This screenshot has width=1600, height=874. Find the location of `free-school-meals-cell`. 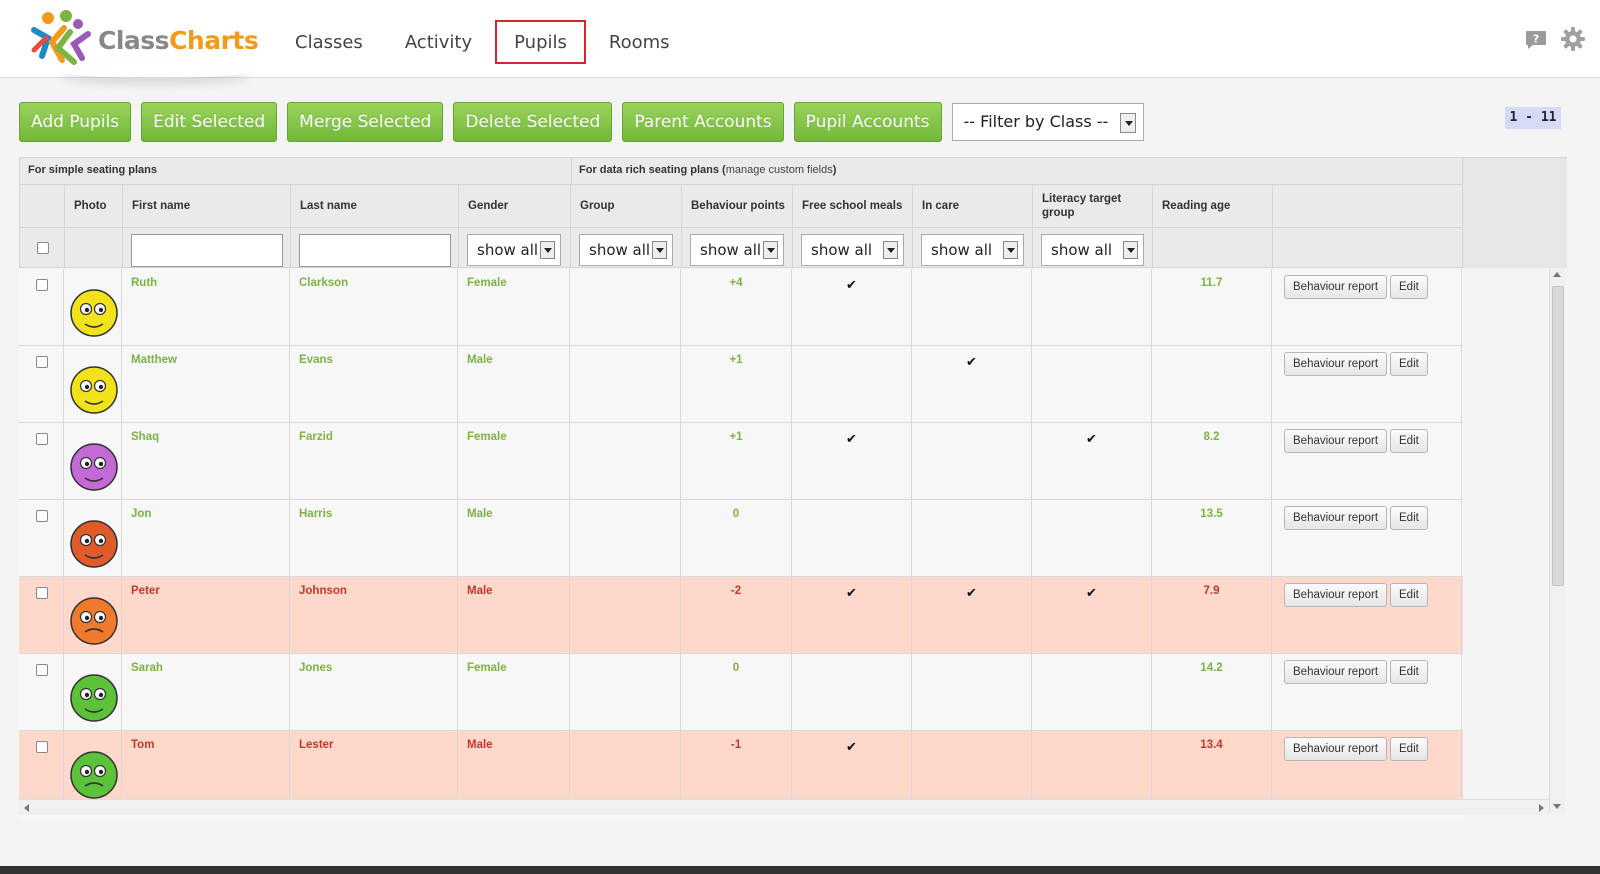

free-school-meals-cell is located at coordinates (852, 384).